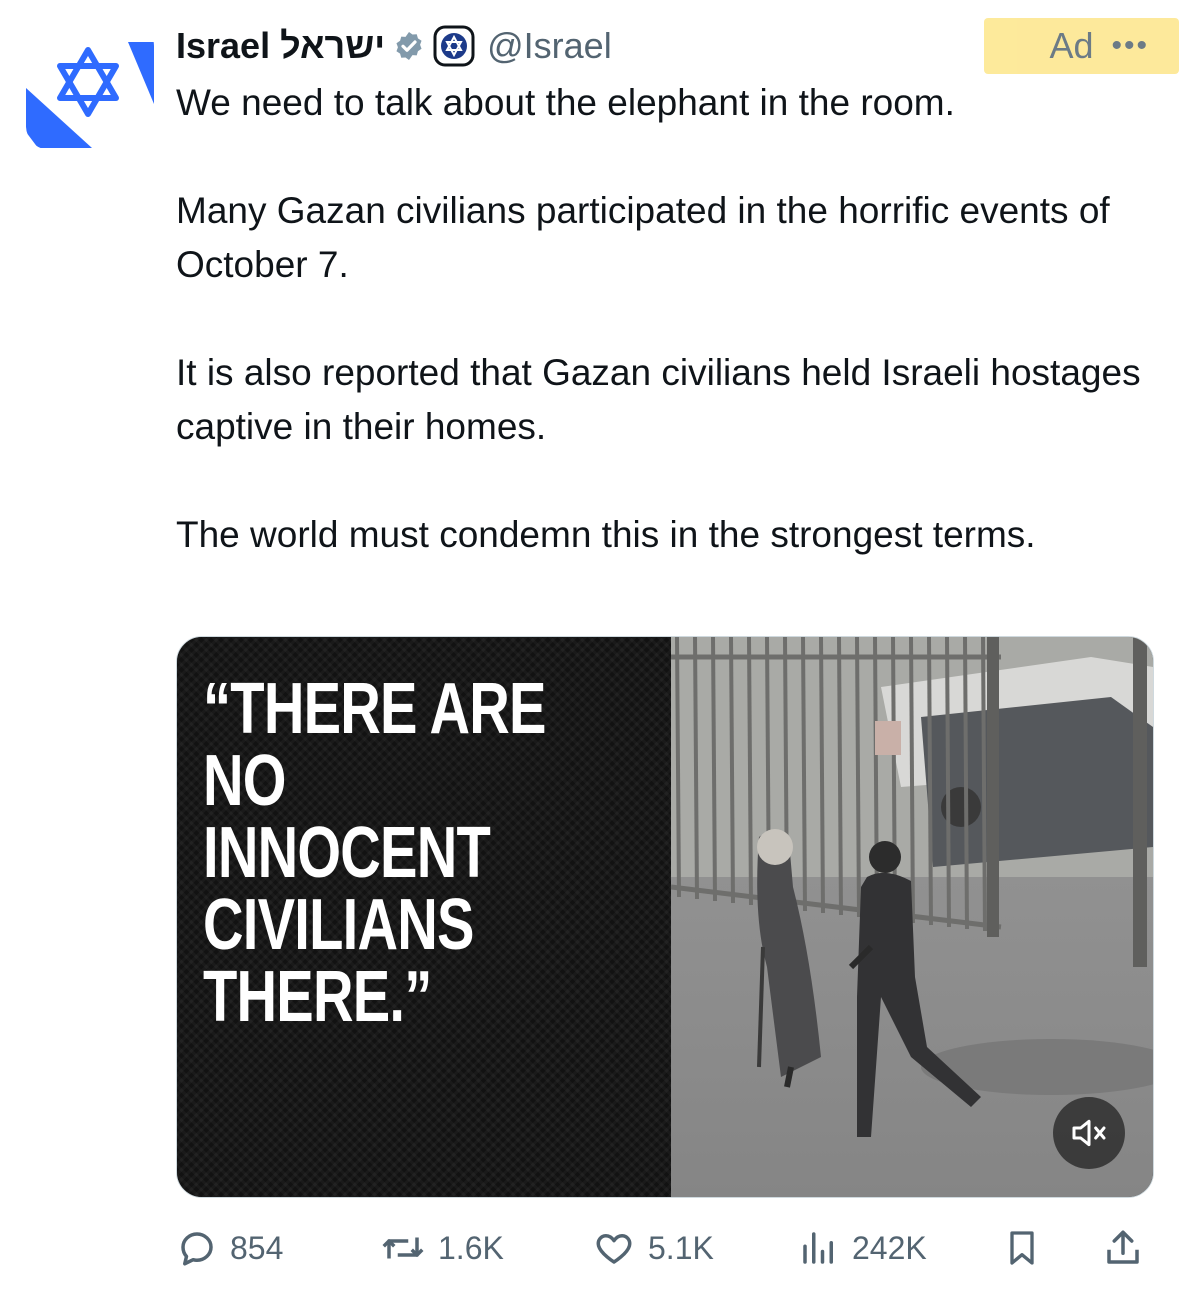 This screenshot has width=1179, height=1298. Describe the element at coordinates (1071, 45) in the screenshot. I see `ad-label: Ad` at that location.